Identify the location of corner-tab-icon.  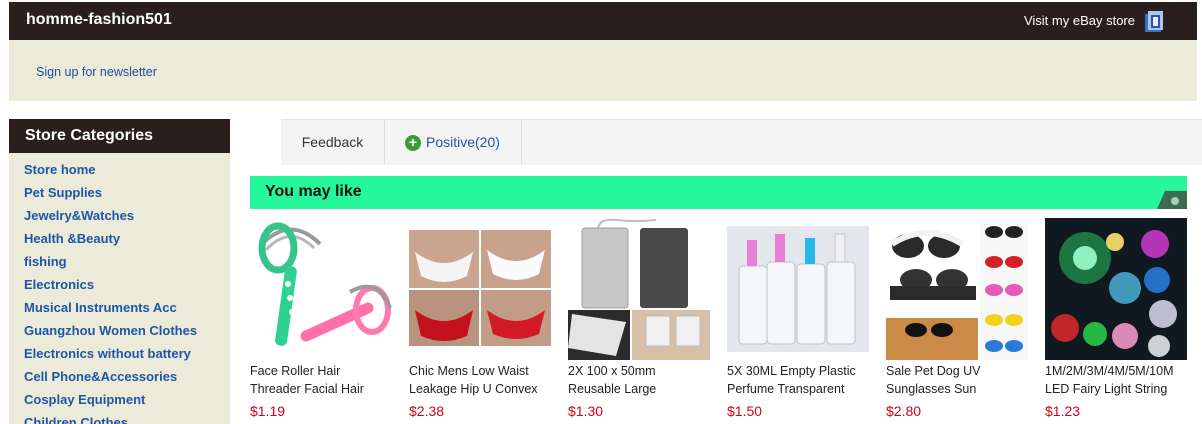
(1172, 200).